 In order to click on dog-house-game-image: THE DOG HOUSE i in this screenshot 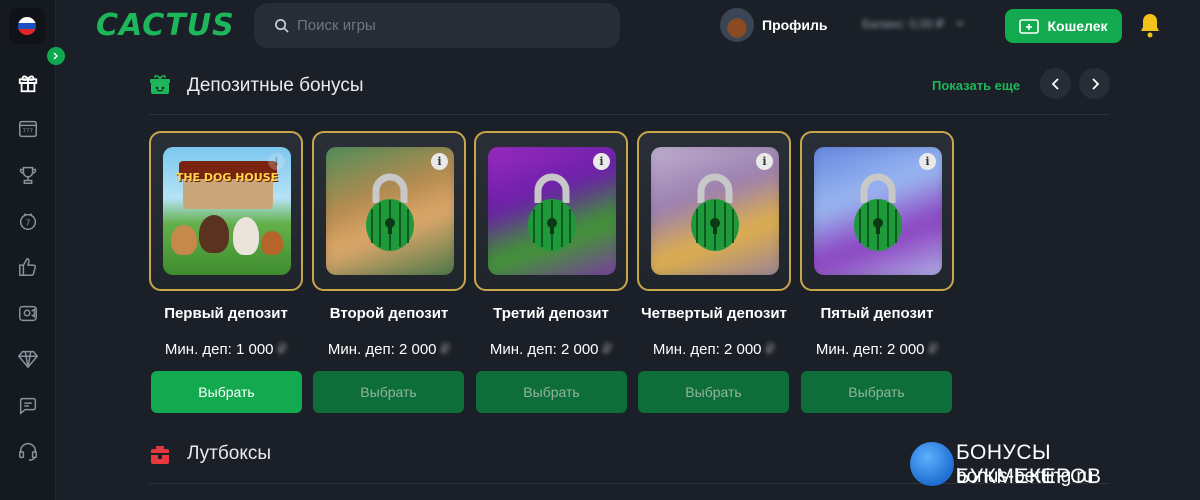, I will do `click(227, 211)`.